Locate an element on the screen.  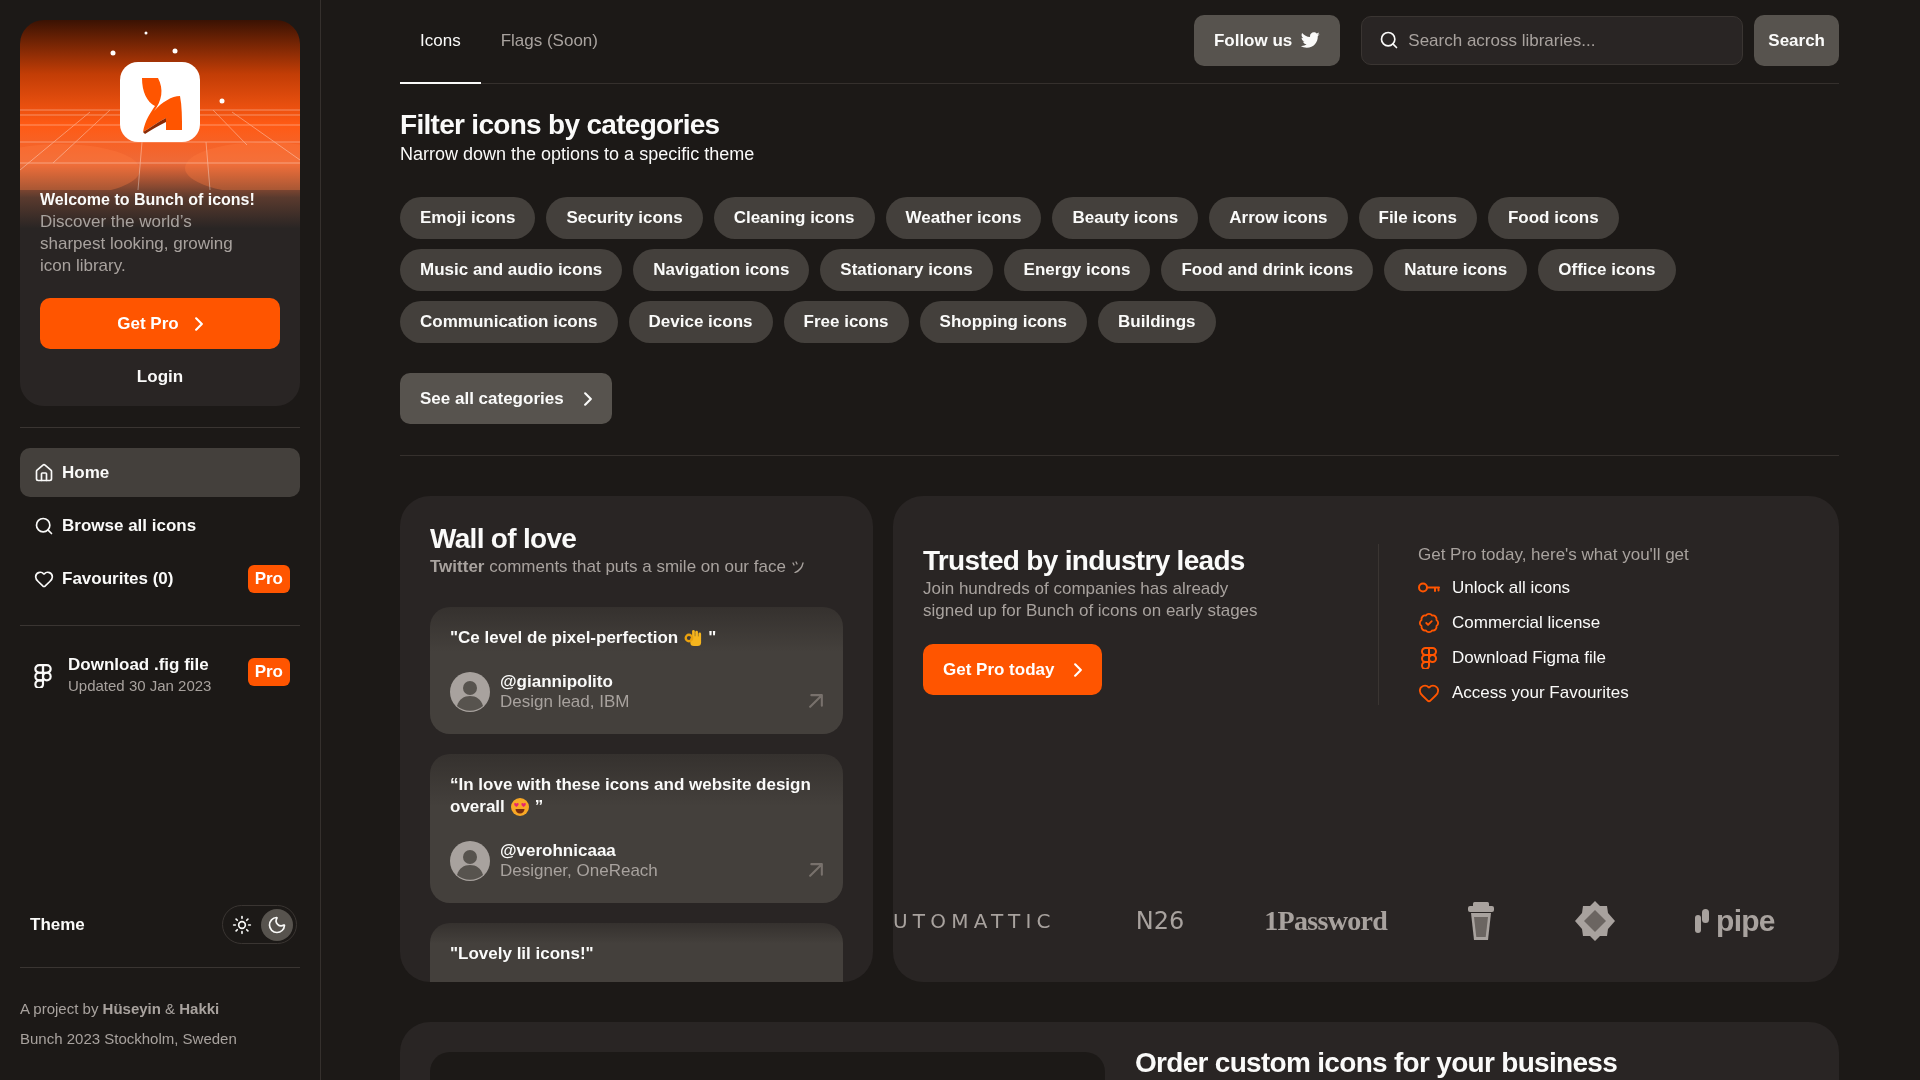
category-chip: Shopping icons is located at coordinates (1003, 322).